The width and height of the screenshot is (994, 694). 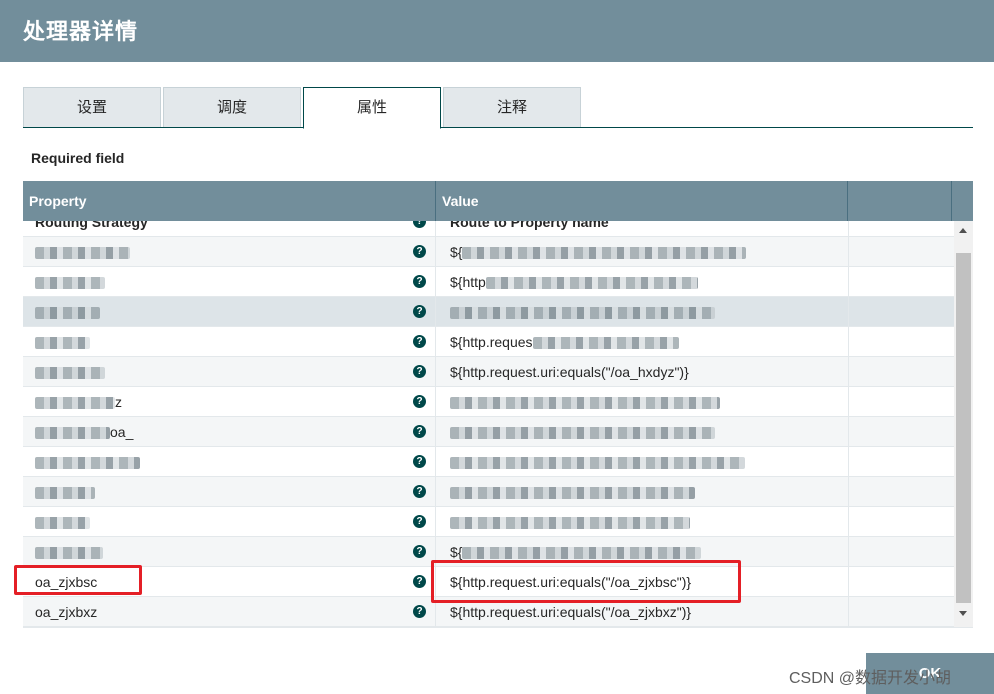 I want to click on required-field-label: Required field, so click(x=78, y=158).